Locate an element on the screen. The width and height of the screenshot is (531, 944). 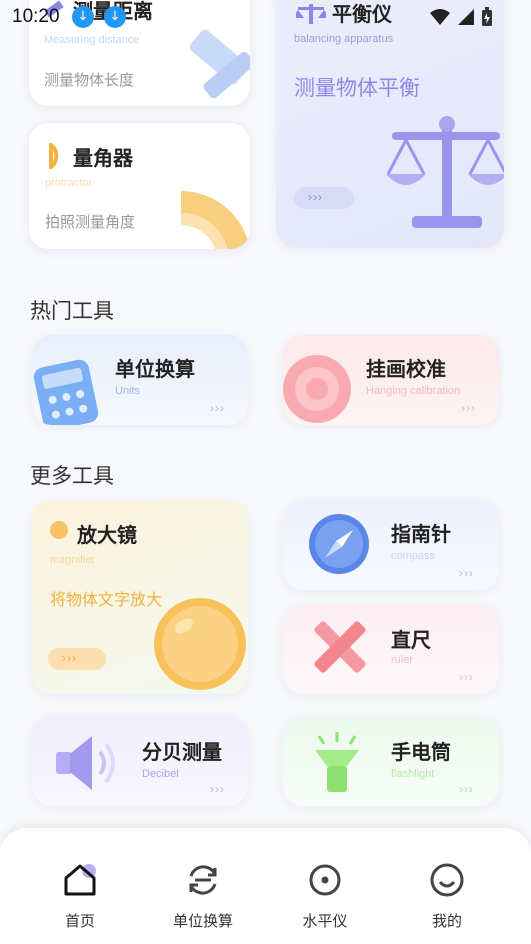
units-card: 单位换算 Units ››› is located at coordinates (140, 380).